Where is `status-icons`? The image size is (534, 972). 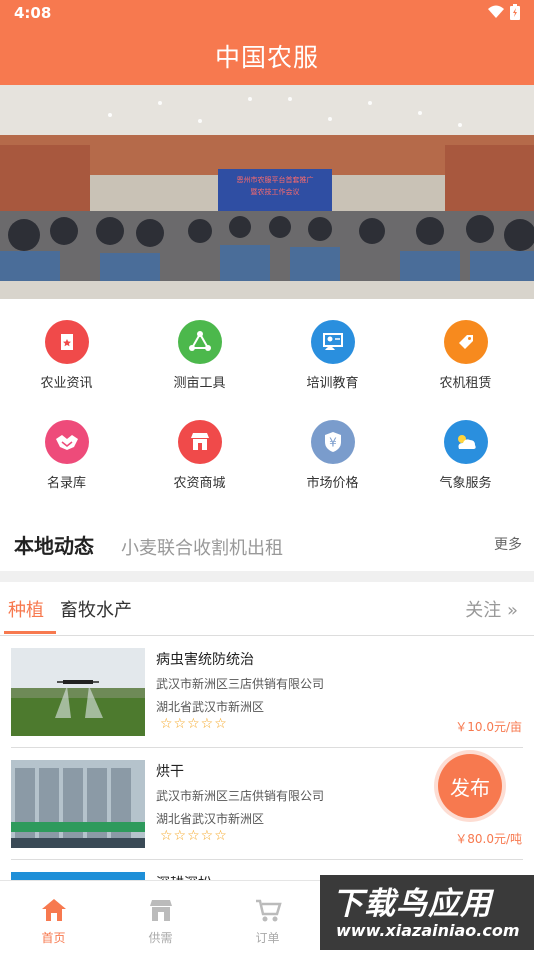
status-icons is located at coordinates (504, 12).